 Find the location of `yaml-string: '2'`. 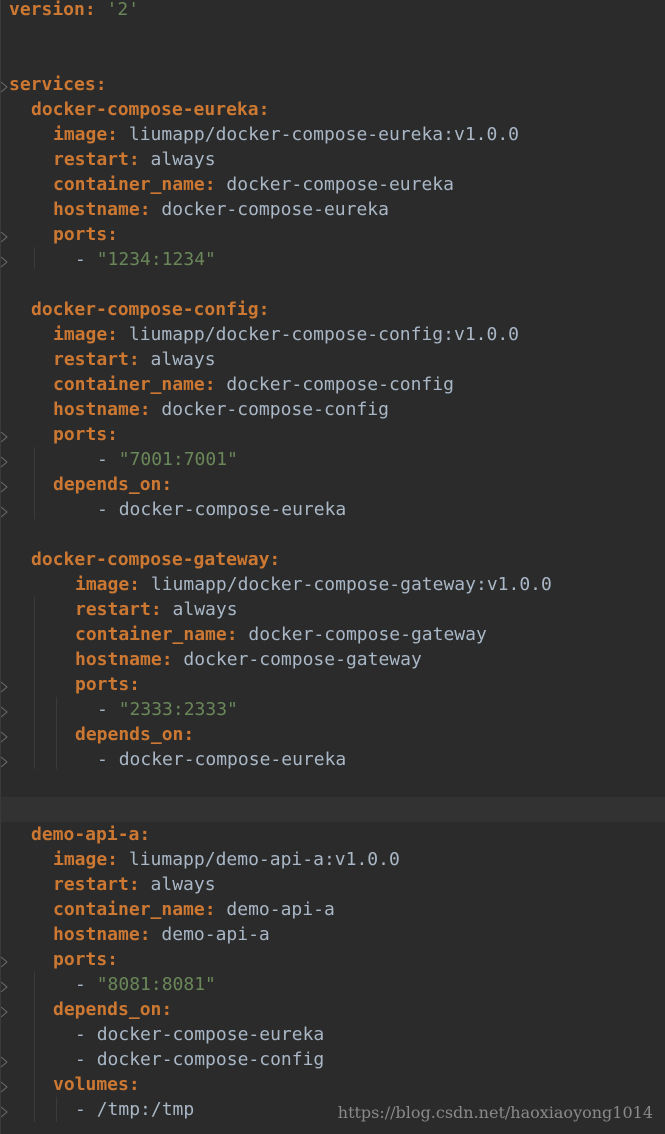

yaml-string: '2' is located at coordinates (123, 10).